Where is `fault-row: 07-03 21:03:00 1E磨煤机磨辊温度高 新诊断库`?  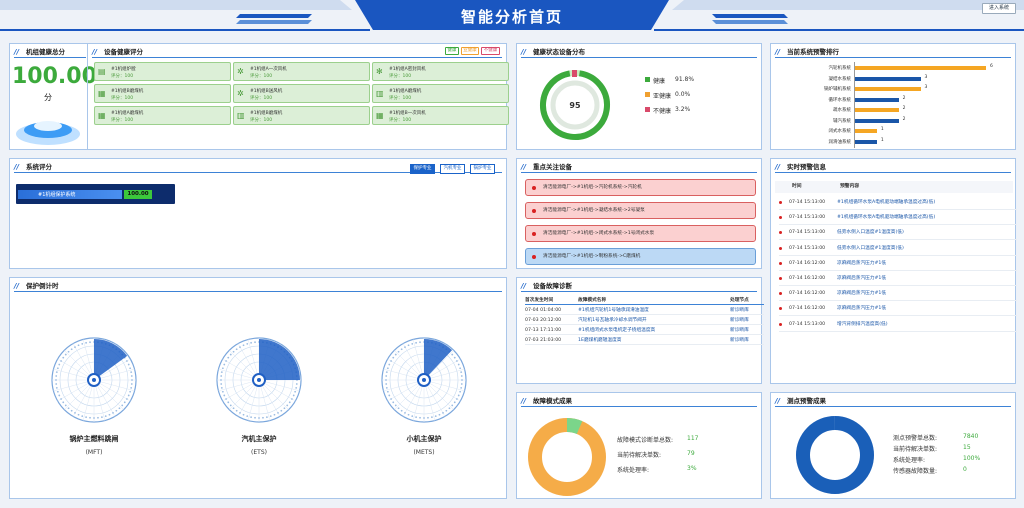 fault-row: 07-03 21:03:00 1E磨煤机磨辊温度高 新诊断库 is located at coordinates (644, 340).